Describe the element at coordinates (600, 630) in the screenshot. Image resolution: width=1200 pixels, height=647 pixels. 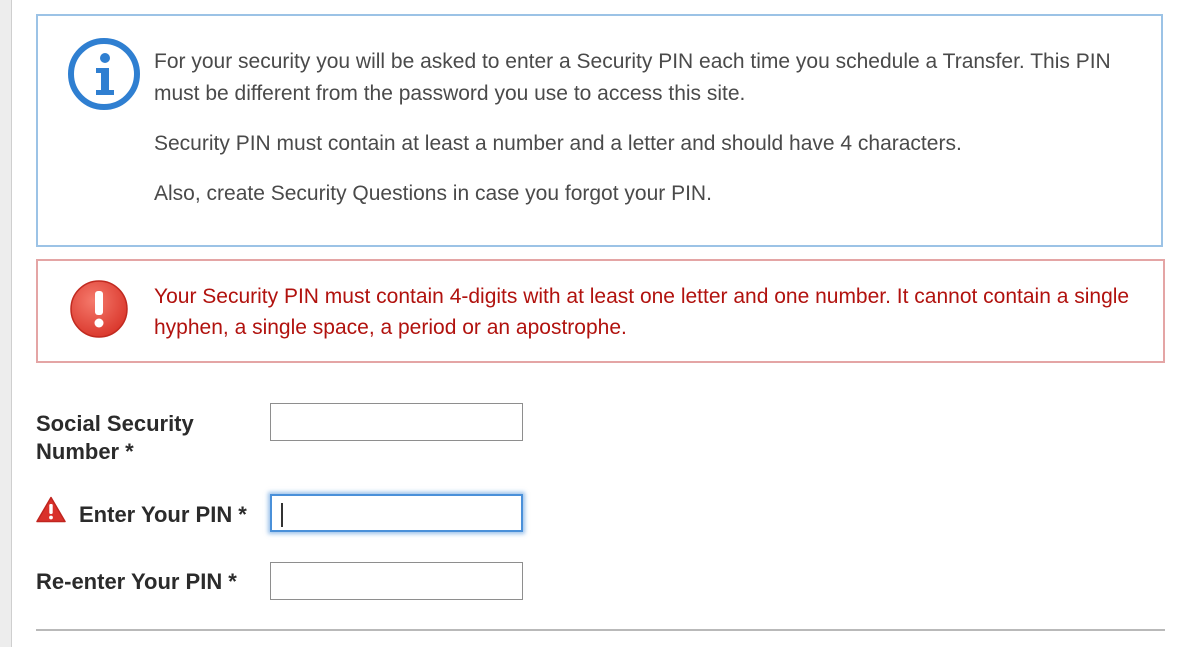
I see `divider` at that location.